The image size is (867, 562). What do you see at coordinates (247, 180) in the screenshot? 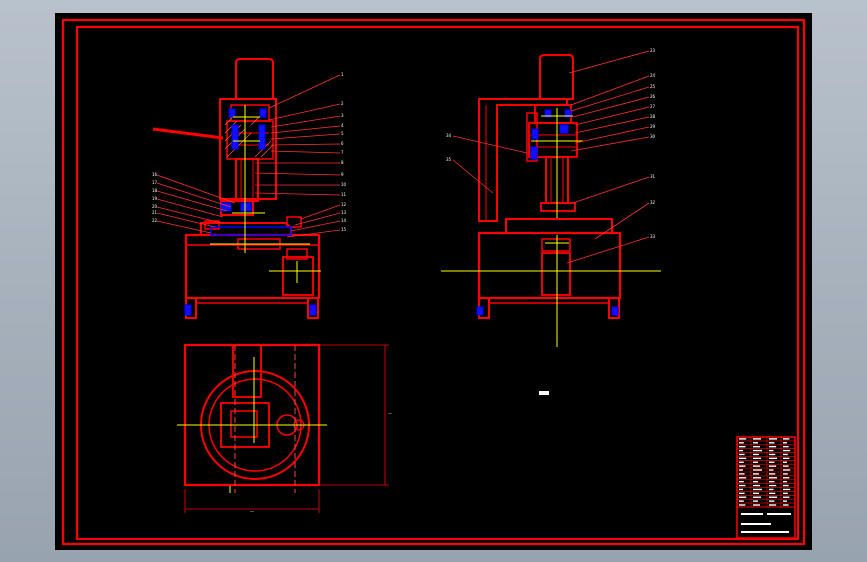
I see `quill` at bounding box center [247, 180].